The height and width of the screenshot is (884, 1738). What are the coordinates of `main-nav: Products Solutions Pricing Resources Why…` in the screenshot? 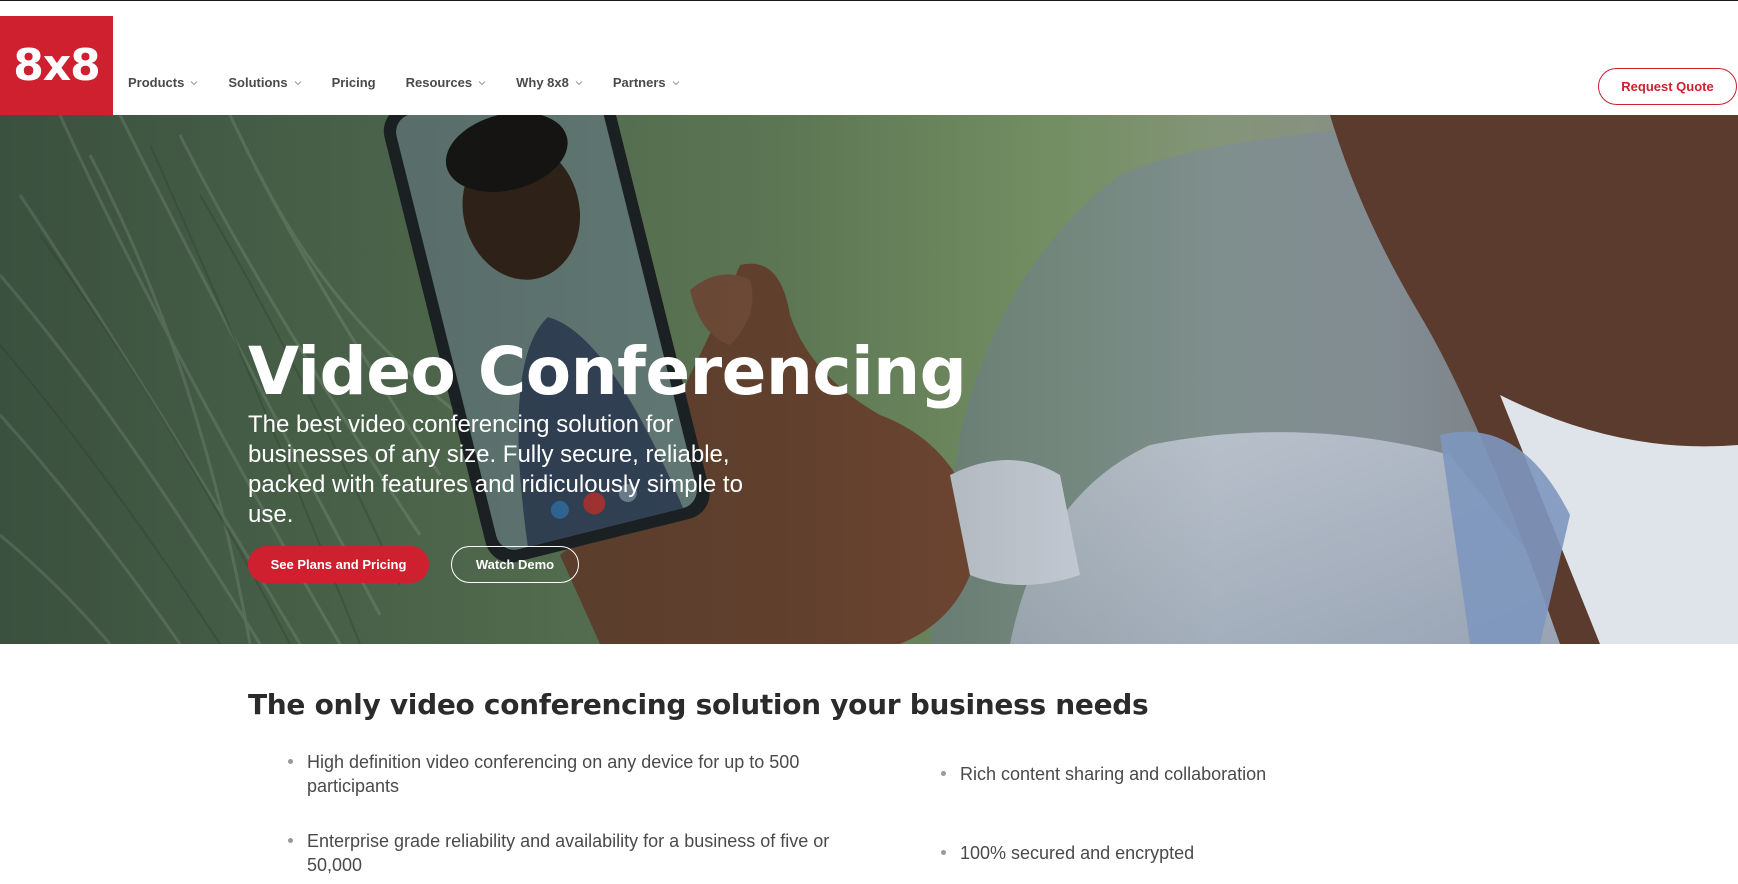 It's located at (419, 82).